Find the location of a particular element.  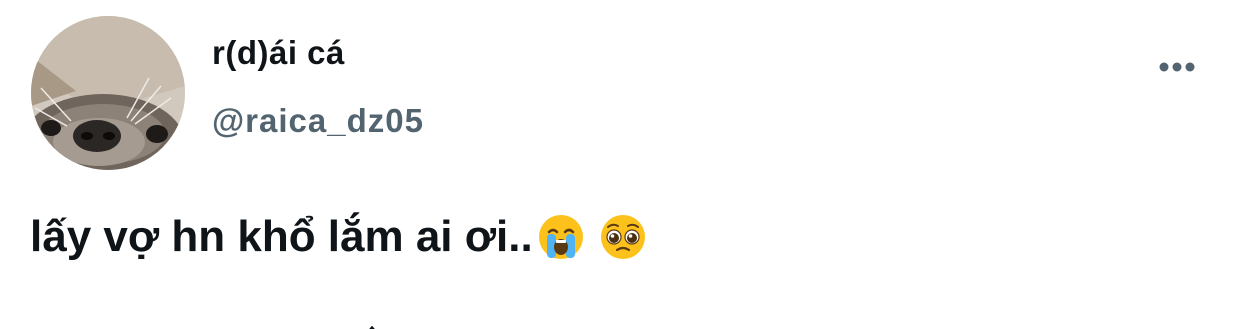

display-name: r(d)ái cá is located at coordinates (278, 53).